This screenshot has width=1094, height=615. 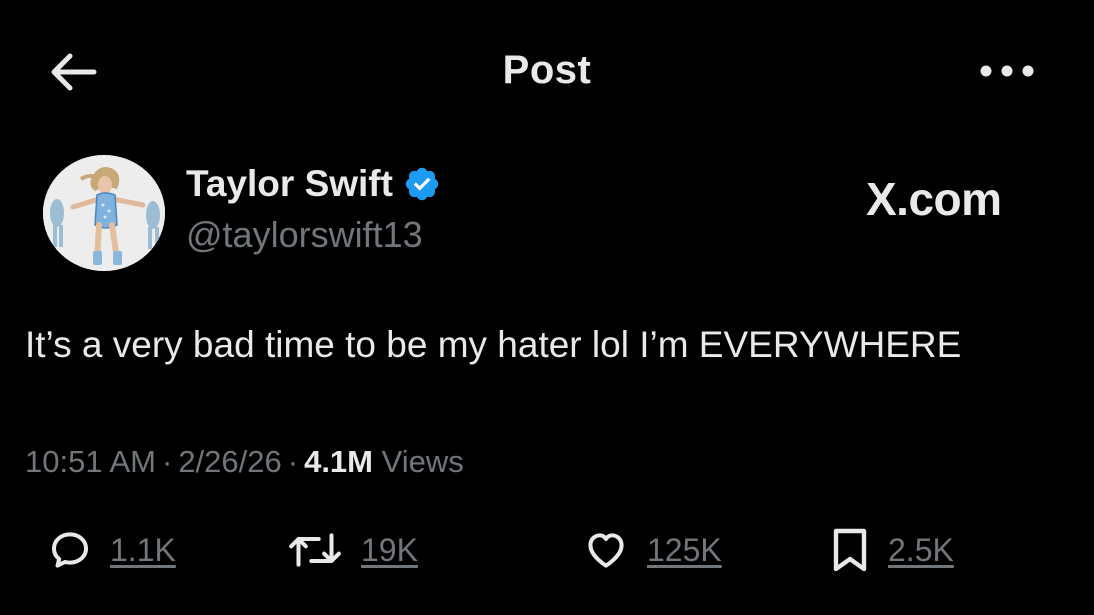 I want to click on more-options-button, so click(x=1007, y=71).